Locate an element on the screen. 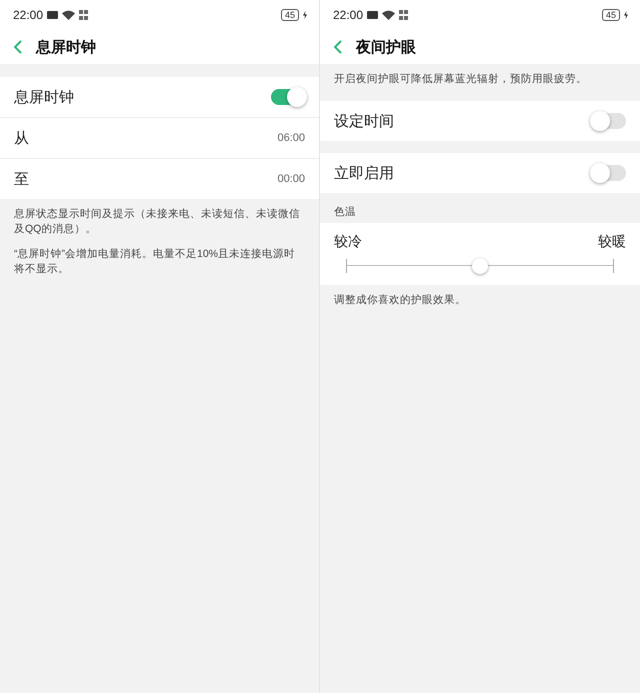 This screenshot has height=693, width=640. time-row: 从 06:00 is located at coordinates (159, 138).